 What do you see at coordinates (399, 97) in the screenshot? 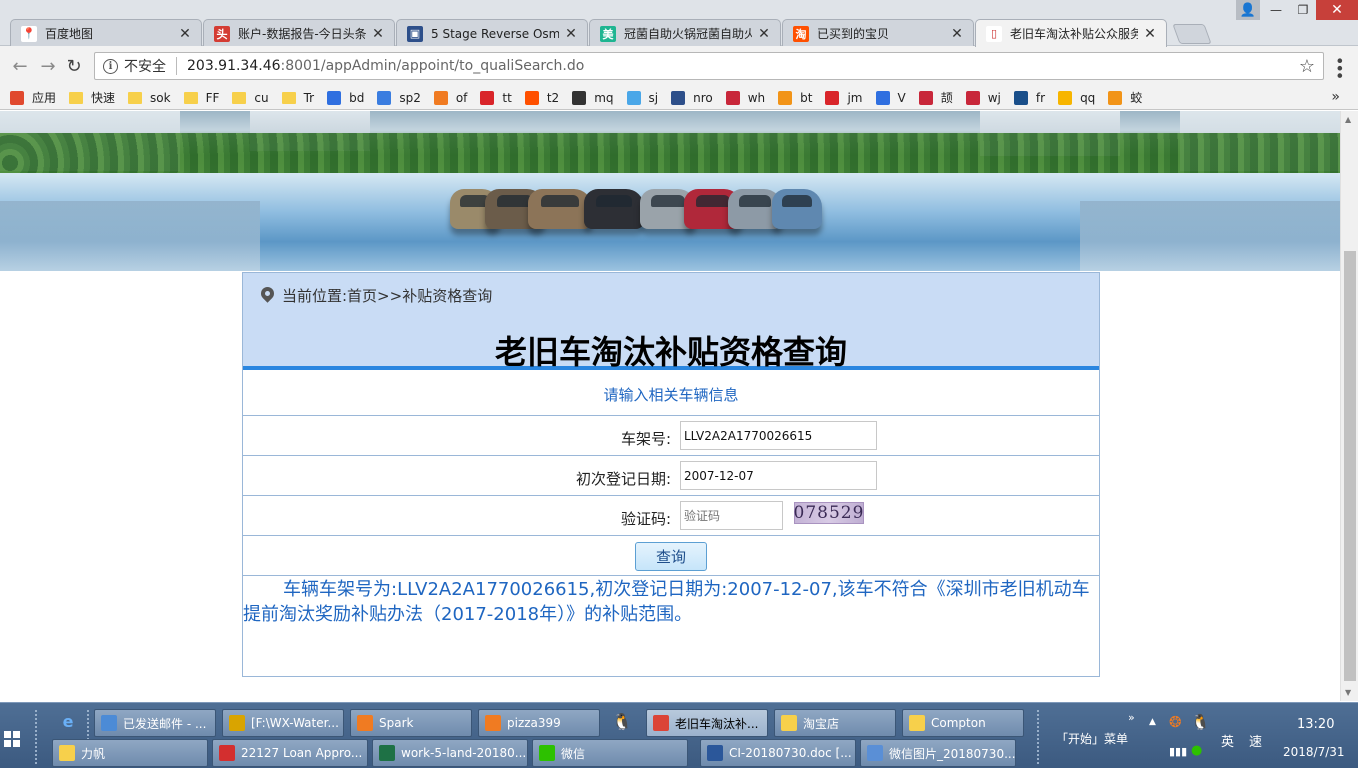
I see `bookmark-item: sp2` at bounding box center [399, 97].